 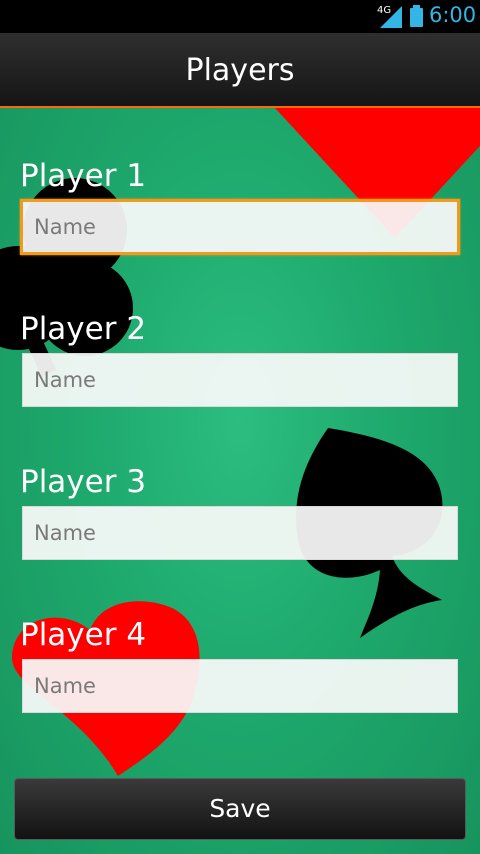 I want to click on player-4-name-input, so click(x=240, y=686).